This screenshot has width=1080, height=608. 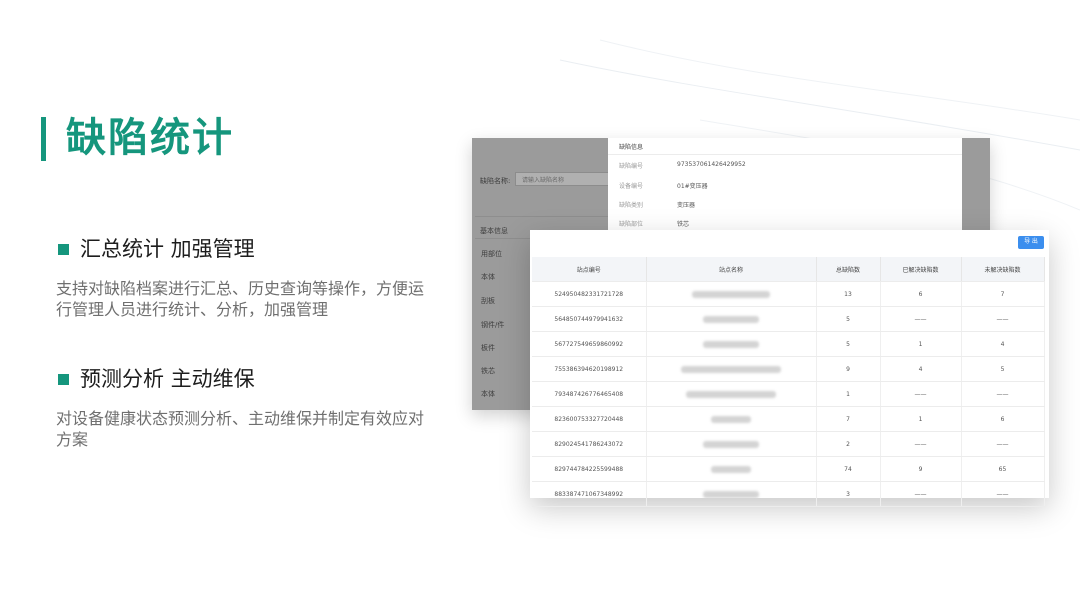 What do you see at coordinates (631, 147) in the screenshot?
I see `dialog-heading: 缺陷信息` at bounding box center [631, 147].